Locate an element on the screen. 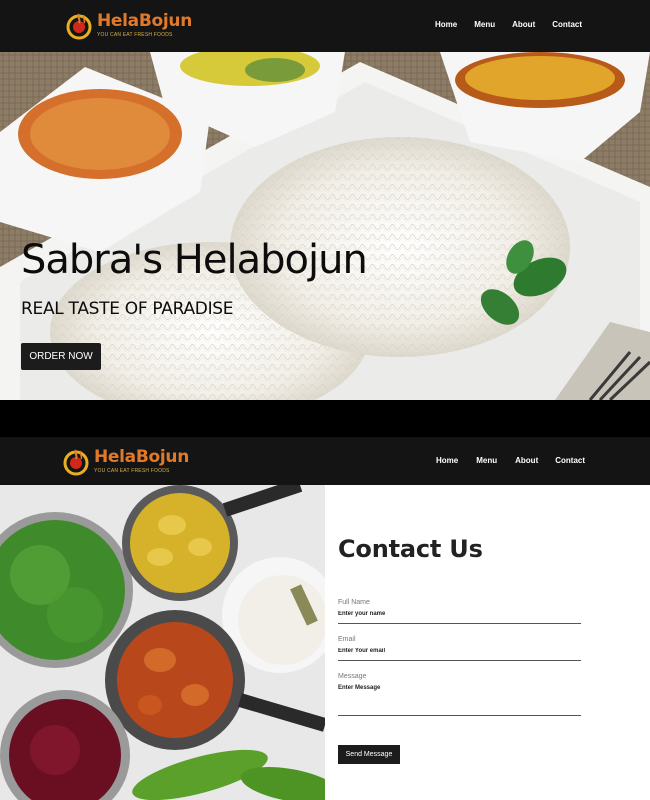 This screenshot has height=800, width=650. section-divider is located at coordinates (325, 418).